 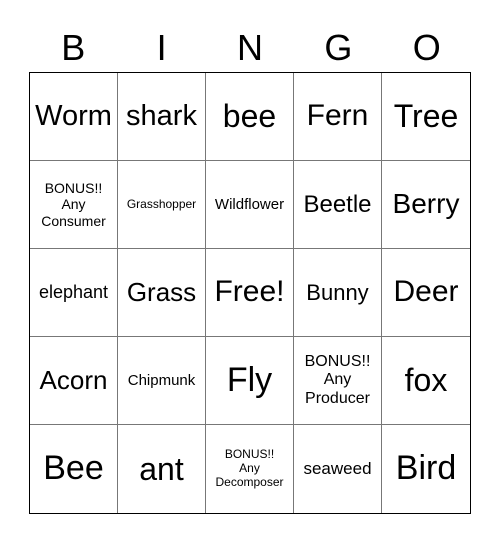 I want to click on bingo-cell: Grasshopper, so click(x=162, y=205).